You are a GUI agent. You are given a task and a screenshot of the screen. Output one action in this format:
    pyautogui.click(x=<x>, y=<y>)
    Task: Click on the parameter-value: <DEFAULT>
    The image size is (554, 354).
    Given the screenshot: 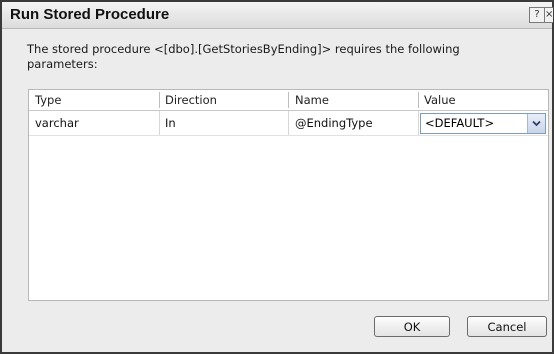 What is the action you would take?
    pyautogui.click(x=459, y=123)
    